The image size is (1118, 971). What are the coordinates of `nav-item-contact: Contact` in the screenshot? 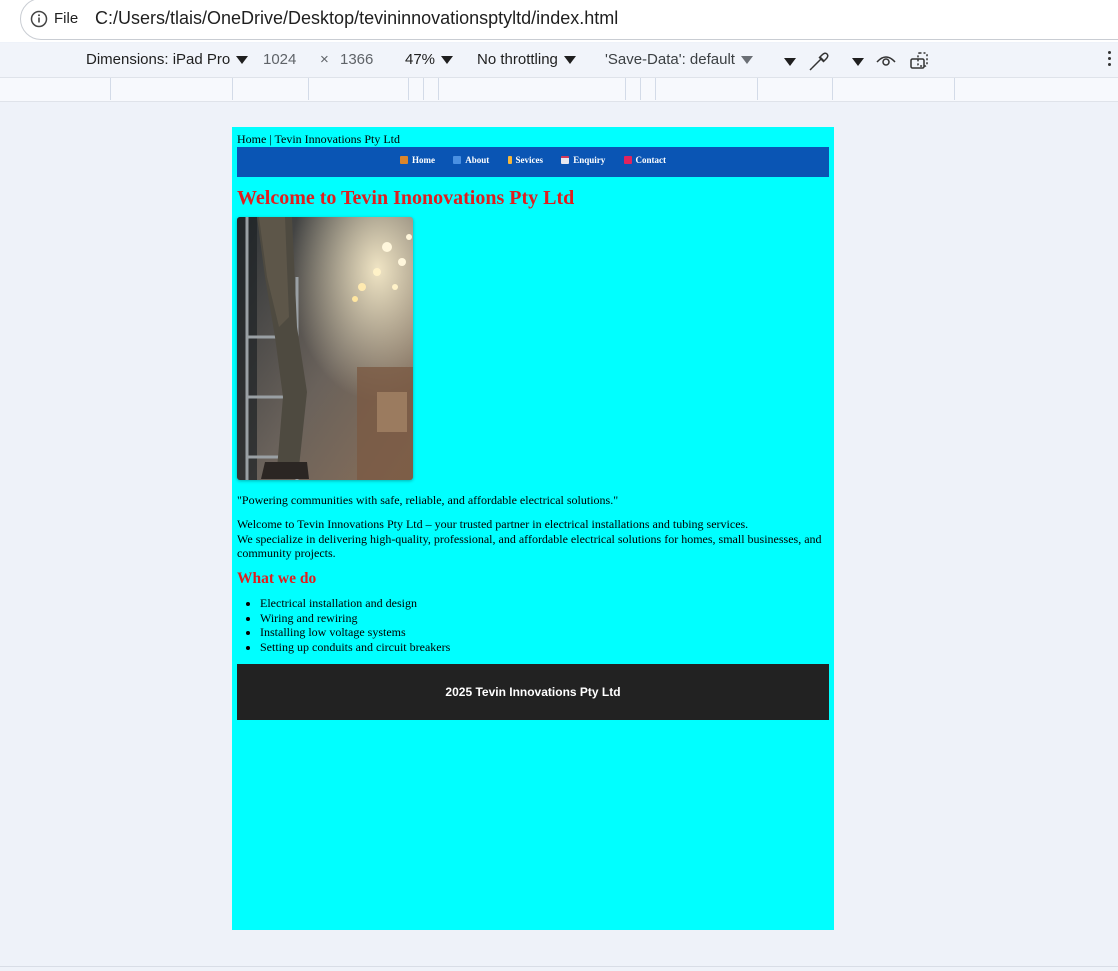 It's located at (644, 160).